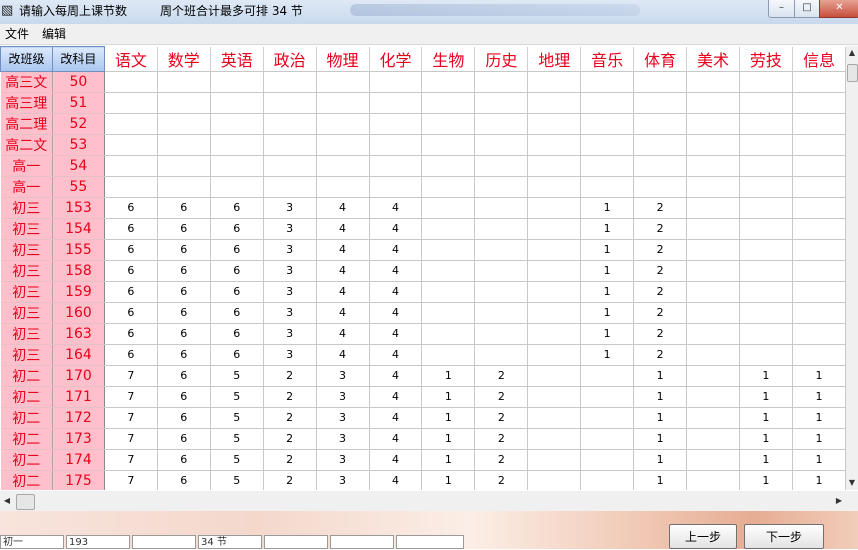  Describe the element at coordinates (554, 59) in the screenshot. I see `subject-header: 地理` at that location.